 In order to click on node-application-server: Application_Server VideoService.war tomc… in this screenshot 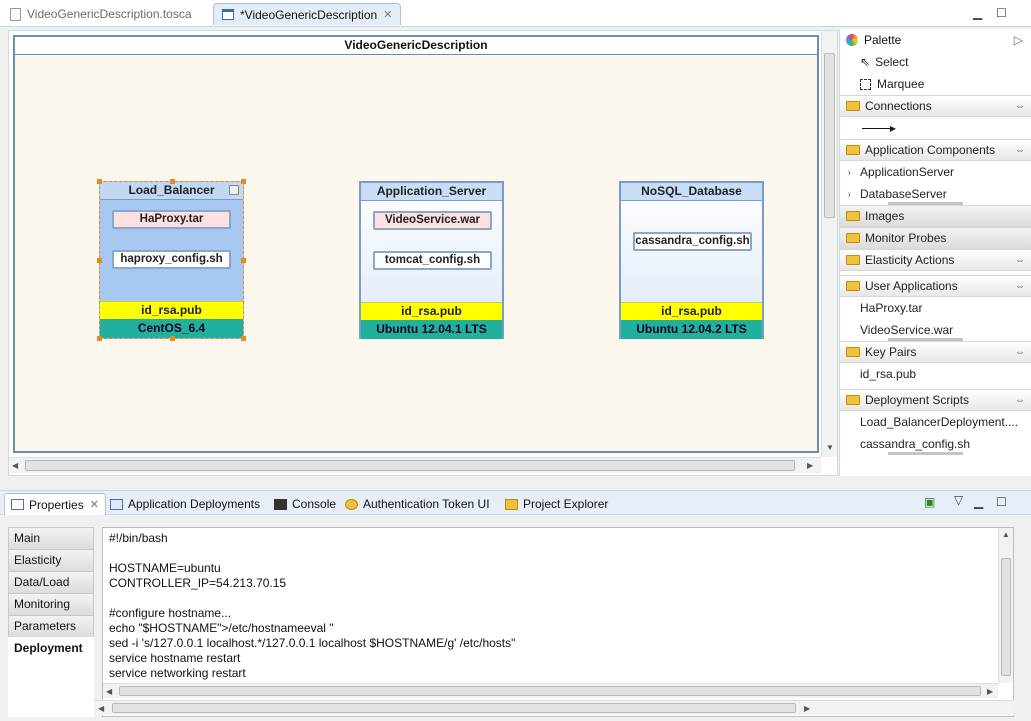, I will do `click(431, 260)`.